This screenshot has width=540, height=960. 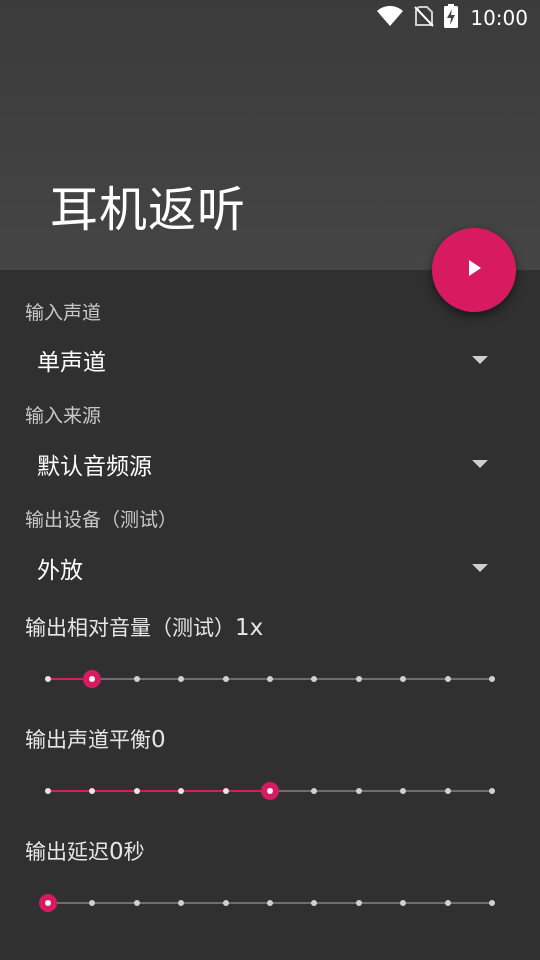 What do you see at coordinates (130, 628) in the screenshot?
I see `volume-label-text: 输出相对音量（测试）` at bounding box center [130, 628].